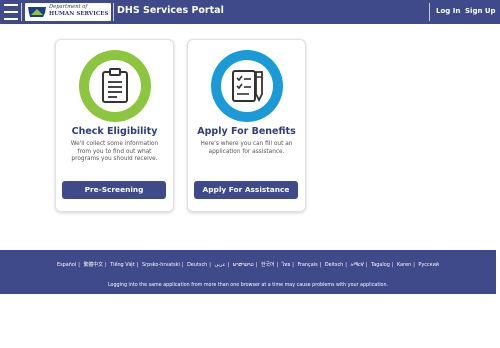  I want to click on language-link: Español, so click(66, 265).